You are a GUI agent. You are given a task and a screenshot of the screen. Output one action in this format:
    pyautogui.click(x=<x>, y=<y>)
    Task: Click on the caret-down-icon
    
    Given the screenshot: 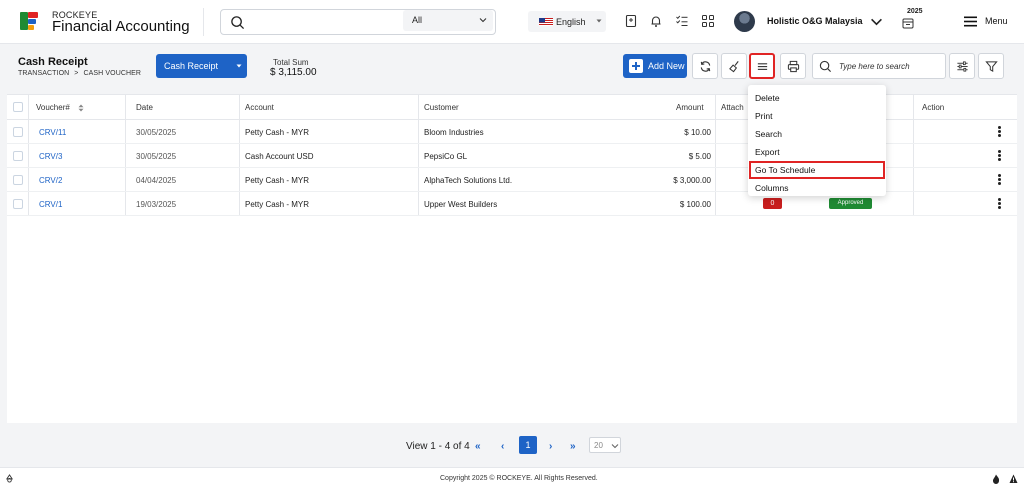 What is the action you would take?
    pyautogui.click(x=599, y=21)
    